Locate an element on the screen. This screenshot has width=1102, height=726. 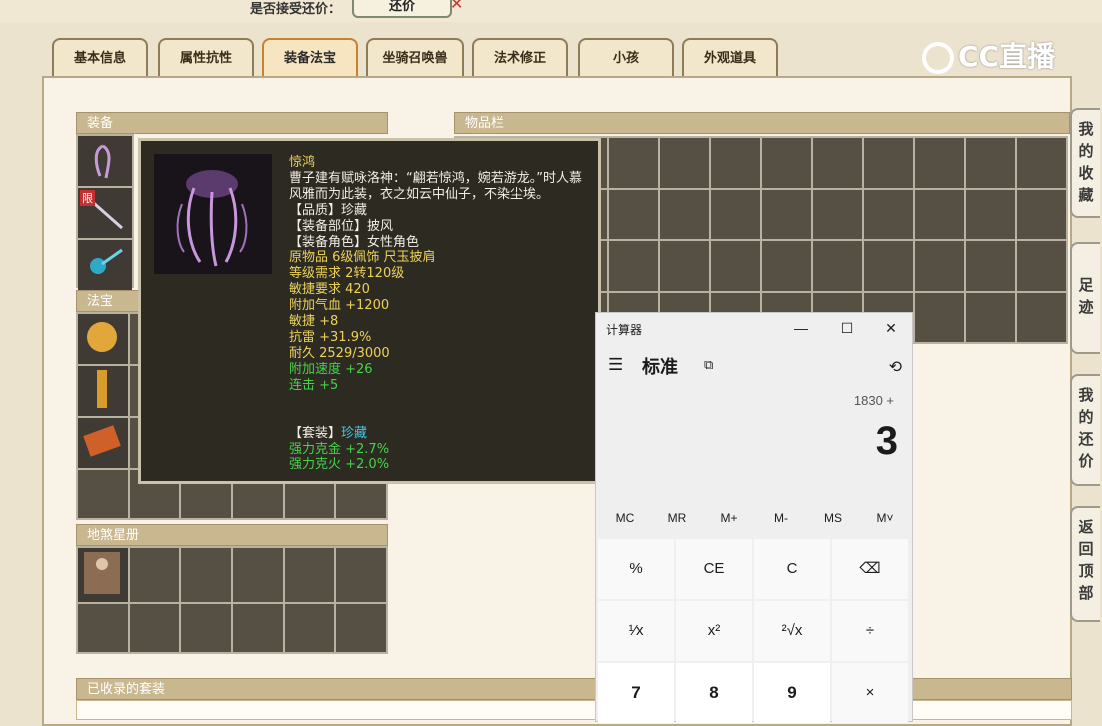
clear-button: C is located at coordinates (792, 569).